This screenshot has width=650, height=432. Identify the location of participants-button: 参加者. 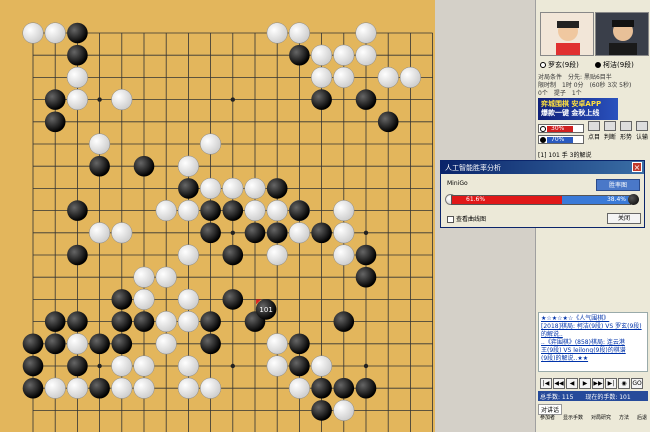
(547, 423).